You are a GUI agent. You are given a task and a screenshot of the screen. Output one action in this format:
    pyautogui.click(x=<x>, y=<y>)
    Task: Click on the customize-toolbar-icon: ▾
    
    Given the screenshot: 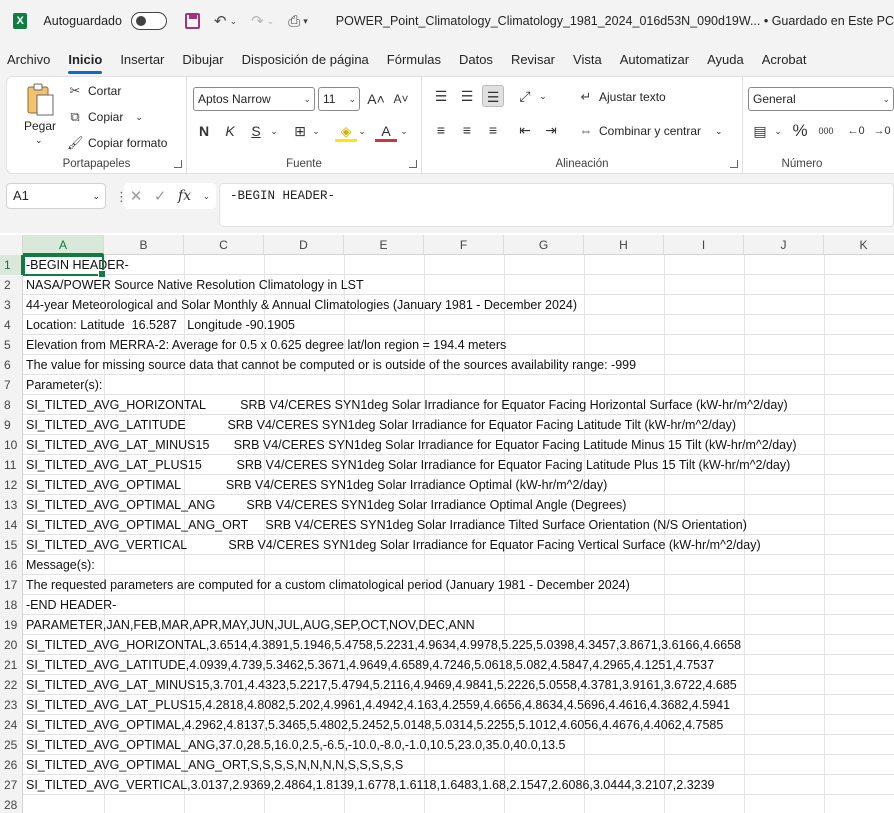 What is the action you would take?
    pyautogui.click(x=305, y=21)
    